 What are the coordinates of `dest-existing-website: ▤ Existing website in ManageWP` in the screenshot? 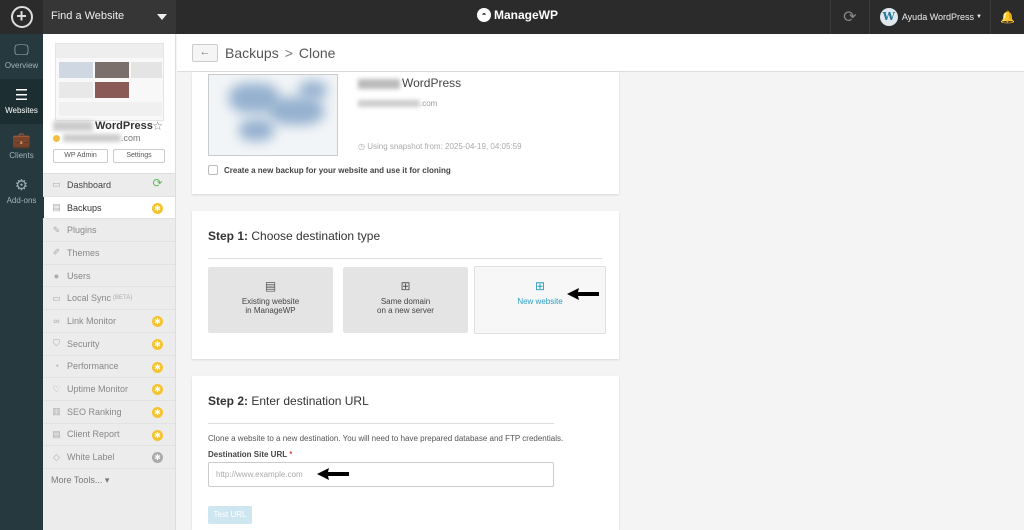 It's located at (270, 300).